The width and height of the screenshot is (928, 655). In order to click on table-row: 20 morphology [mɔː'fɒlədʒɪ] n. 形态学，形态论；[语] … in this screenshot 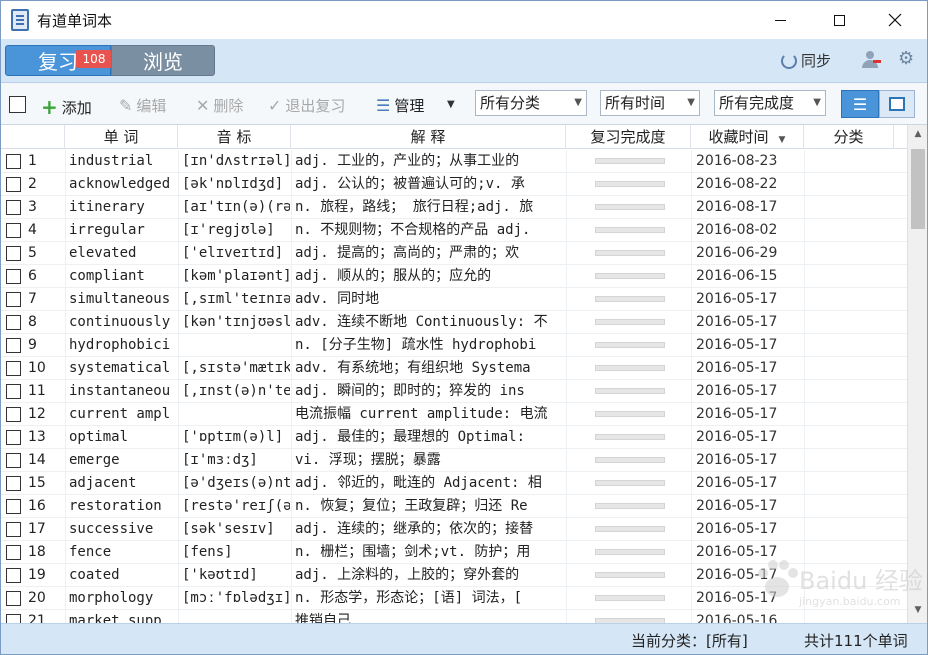, I will do `click(454, 598)`.